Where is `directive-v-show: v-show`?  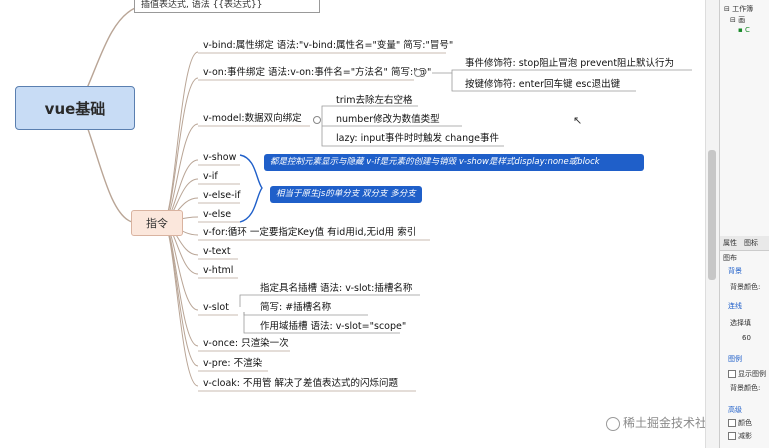 directive-v-show: v-show is located at coordinates (219, 158).